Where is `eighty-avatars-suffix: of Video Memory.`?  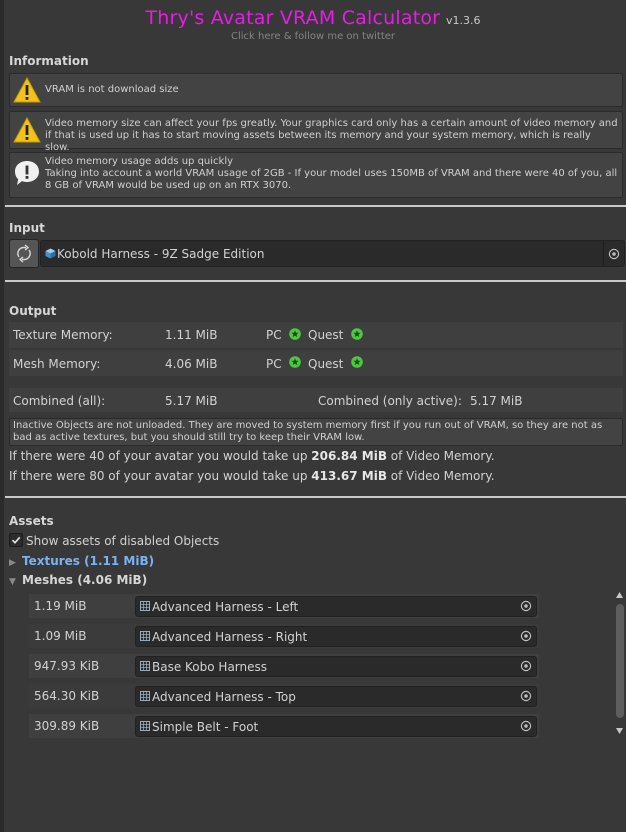
eighty-avatars-suffix: of Video Memory. is located at coordinates (440, 476).